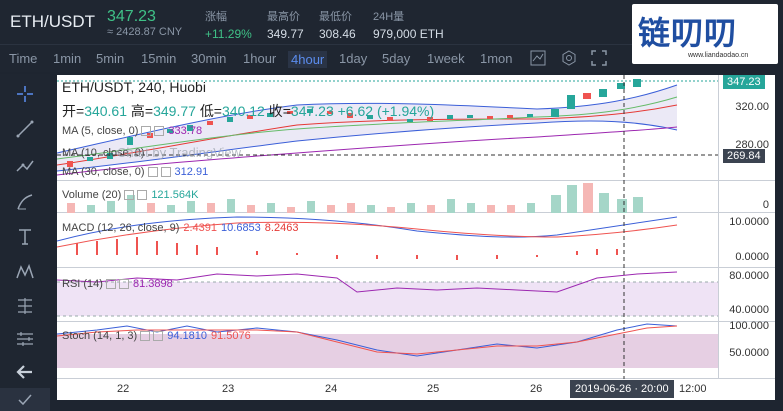 This screenshot has height=411, width=783. I want to click on high-value: 349.77, so click(285, 34).